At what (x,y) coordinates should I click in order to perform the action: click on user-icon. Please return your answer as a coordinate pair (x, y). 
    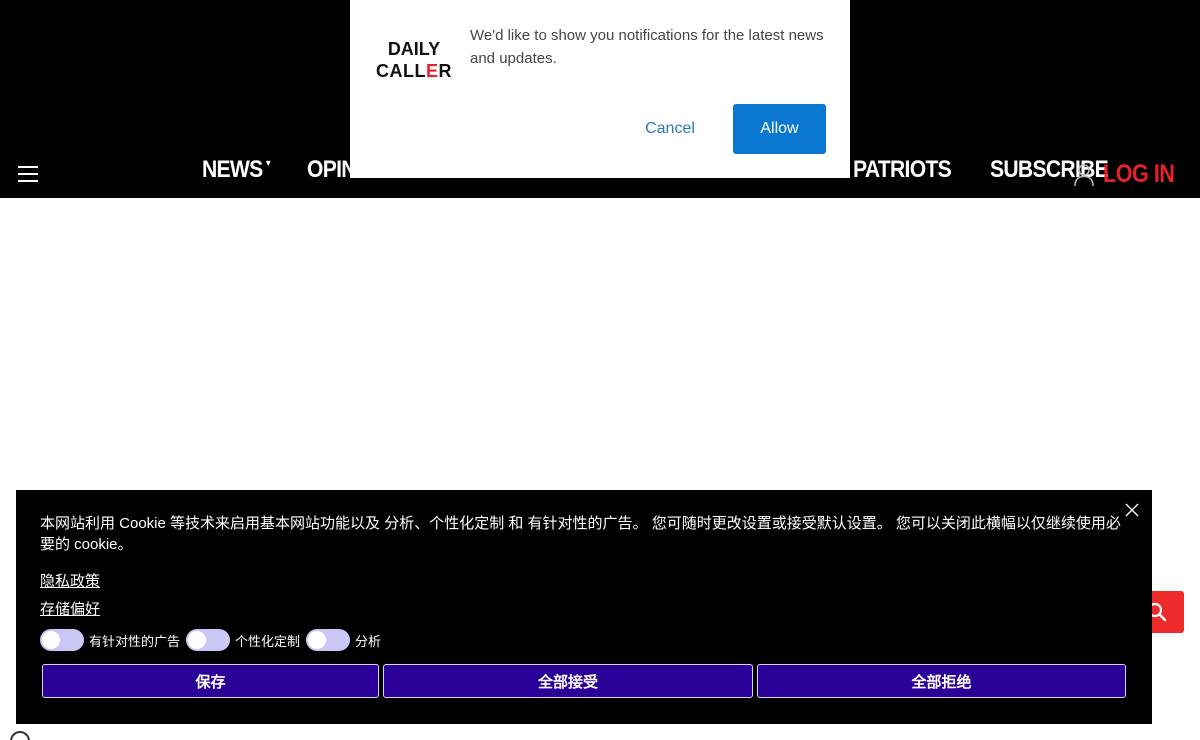
    Looking at the image, I should click on (1084, 174).